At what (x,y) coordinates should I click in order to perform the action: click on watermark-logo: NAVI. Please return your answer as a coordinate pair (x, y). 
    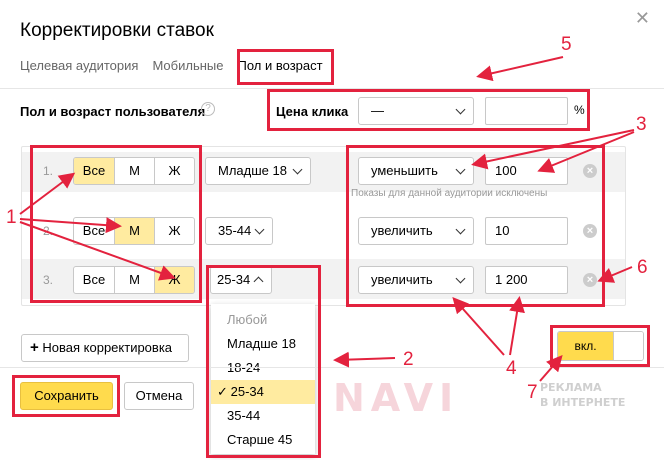
    Looking at the image, I should click on (396, 398).